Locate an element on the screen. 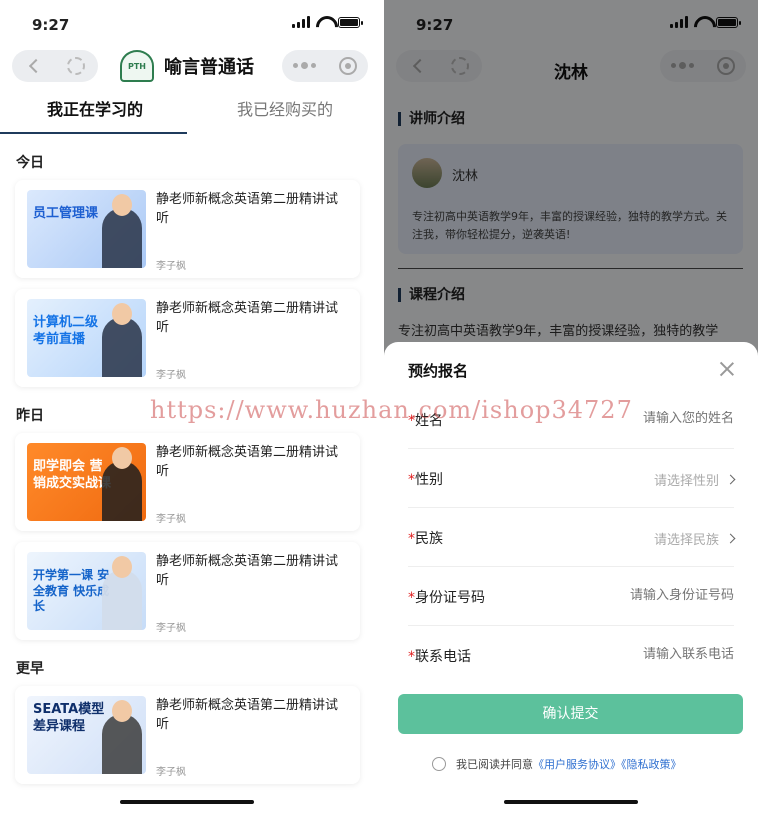 This screenshot has width=767, height=818. course-thumbnail: SEATA模型 差异课程 is located at coordinates (86, 735).